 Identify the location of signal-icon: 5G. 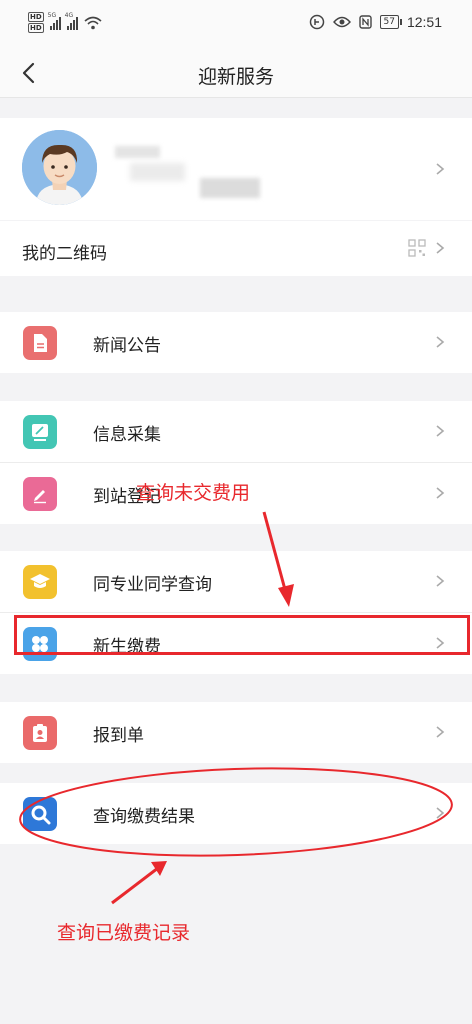
(54, 21).